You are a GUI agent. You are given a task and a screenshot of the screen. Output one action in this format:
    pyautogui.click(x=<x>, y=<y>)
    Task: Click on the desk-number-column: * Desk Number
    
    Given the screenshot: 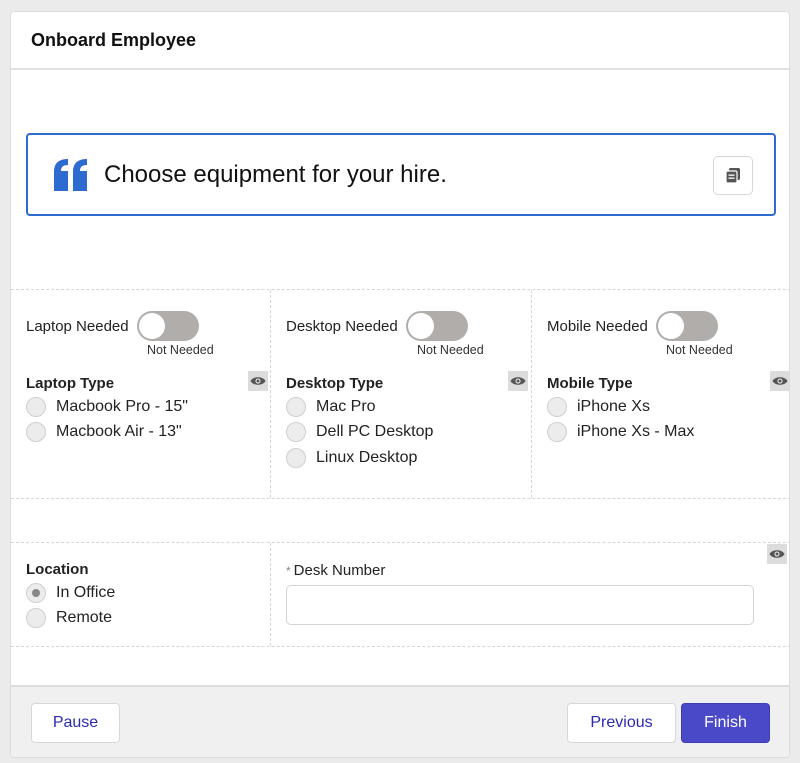 What is the action you would take?
    pyautogui.click(x=530, y=594)
    